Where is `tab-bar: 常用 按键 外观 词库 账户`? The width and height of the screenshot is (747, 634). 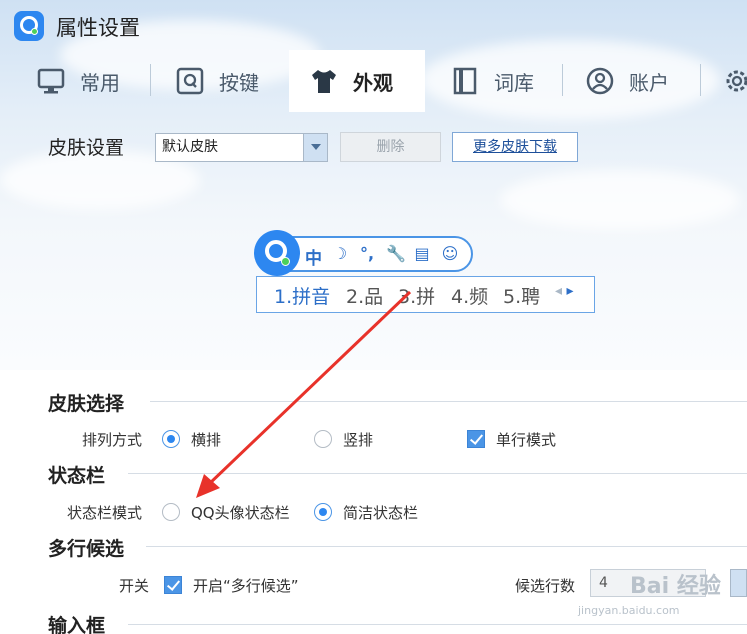
tab-bar: 常用 按键 外观 词库 账户 is located at coordinates (373, 81).